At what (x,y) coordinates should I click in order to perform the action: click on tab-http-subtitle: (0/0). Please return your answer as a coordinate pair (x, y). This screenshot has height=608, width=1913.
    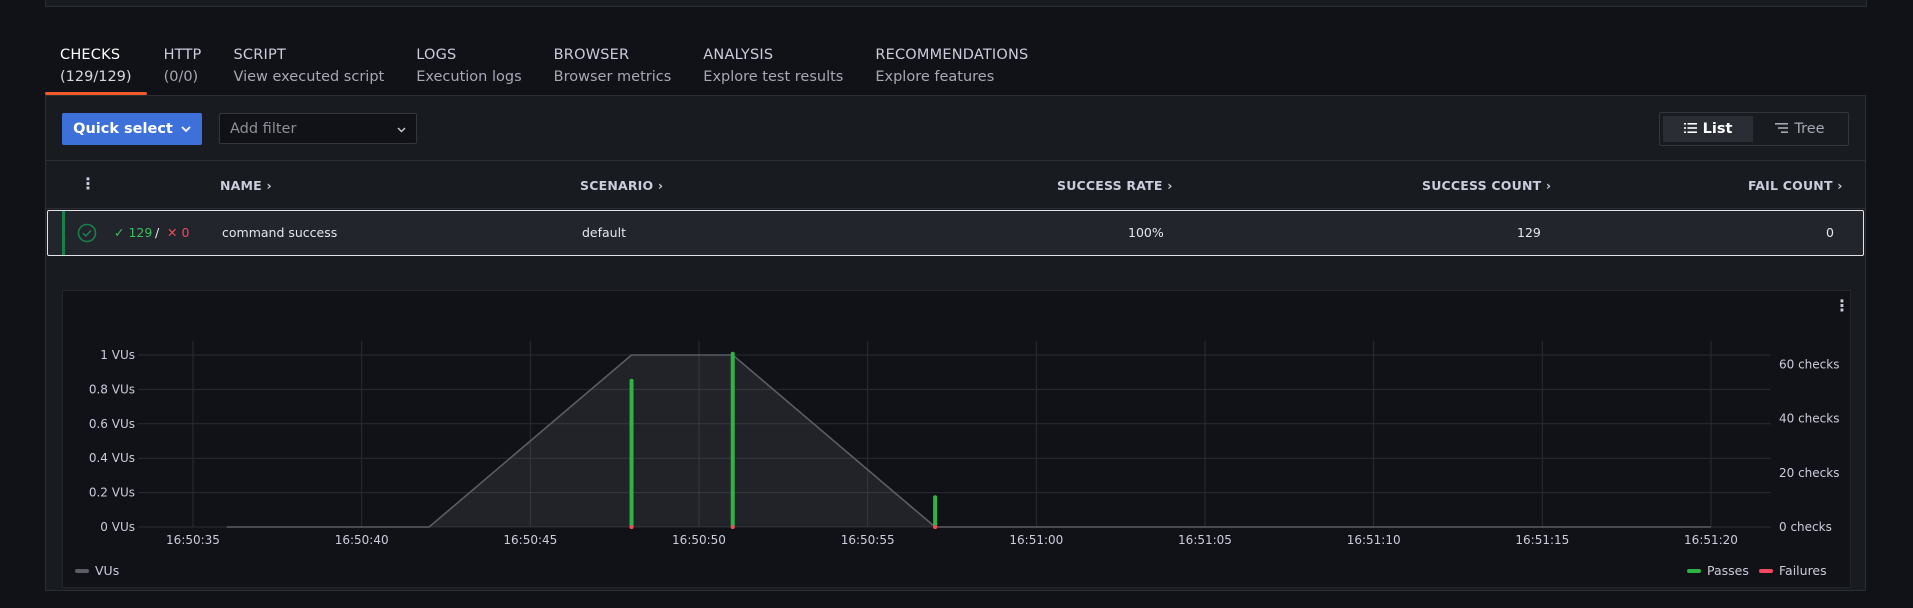
    Looking at the image, I should click on (181, 77).